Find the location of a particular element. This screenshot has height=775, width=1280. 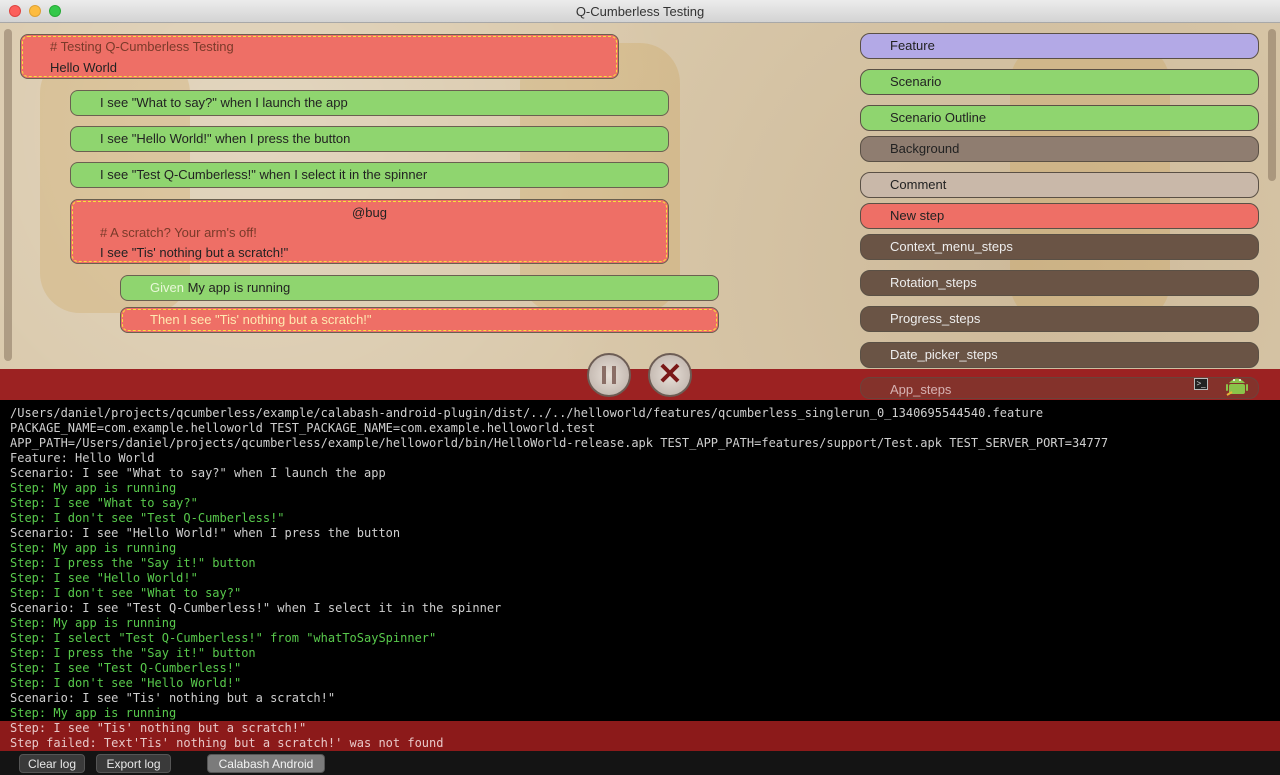

terminal-icon: >_ is located at coordinates (1201, 384).